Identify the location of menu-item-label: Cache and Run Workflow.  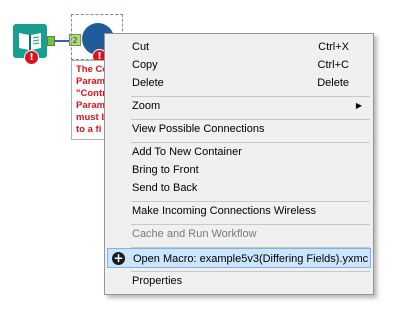
(194, 234).